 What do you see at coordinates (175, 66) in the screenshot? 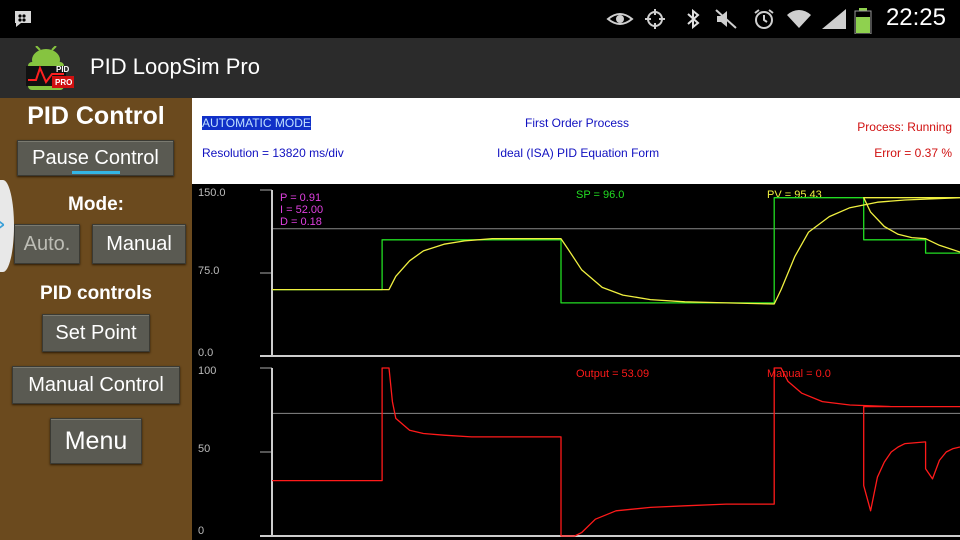
I see `app-title: PID LoopSim Pro` at bounding box center [175, 66].